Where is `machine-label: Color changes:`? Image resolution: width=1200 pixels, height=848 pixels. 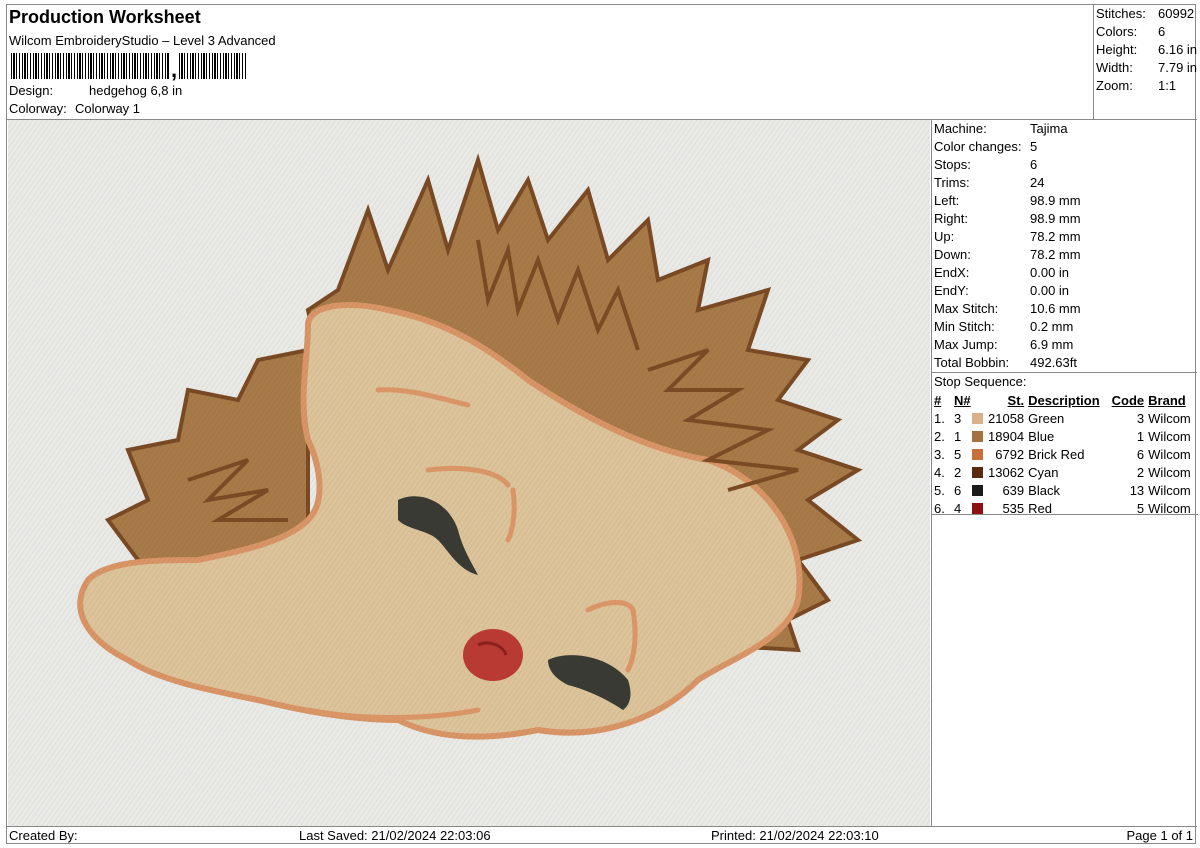 machine-label: Color changes: is located at coordinates (978, 146).